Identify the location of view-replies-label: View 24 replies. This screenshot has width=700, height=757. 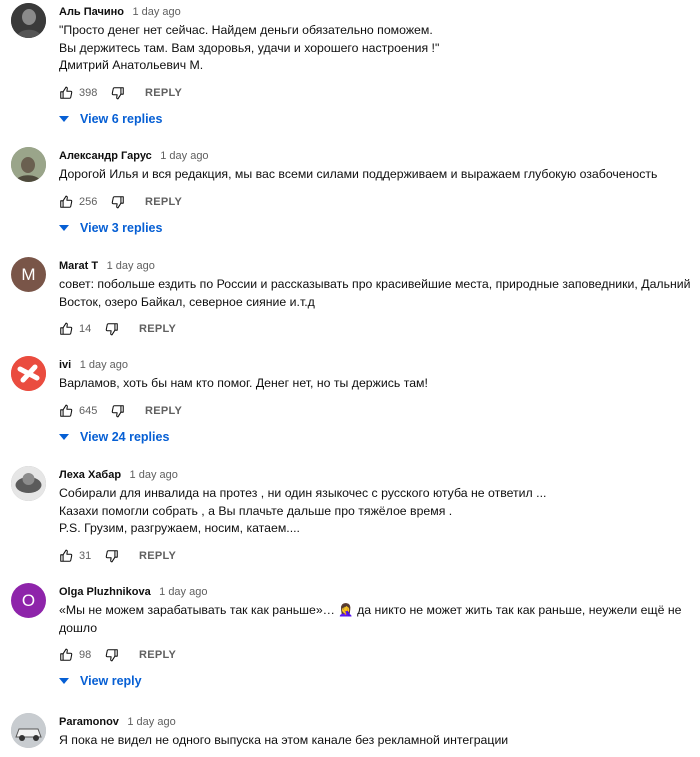
(125, 436).